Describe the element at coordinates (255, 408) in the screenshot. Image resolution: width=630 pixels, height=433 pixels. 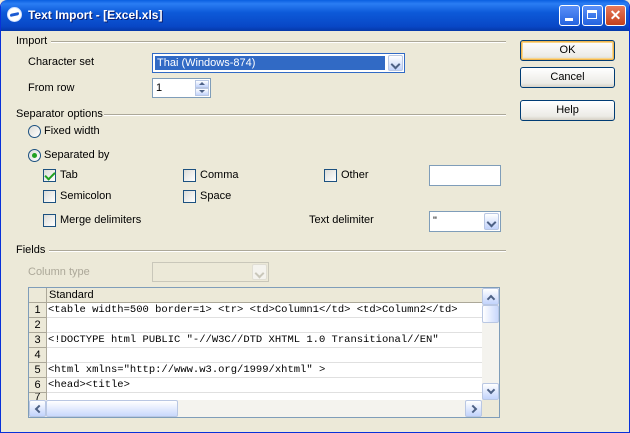
I see `horizontal-scrollbar` at that location.